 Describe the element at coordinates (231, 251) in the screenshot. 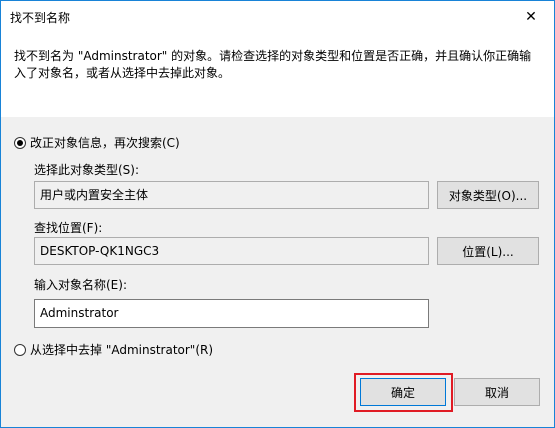

I see `location-field: DESKTOP-QK1NGC3` at that location.